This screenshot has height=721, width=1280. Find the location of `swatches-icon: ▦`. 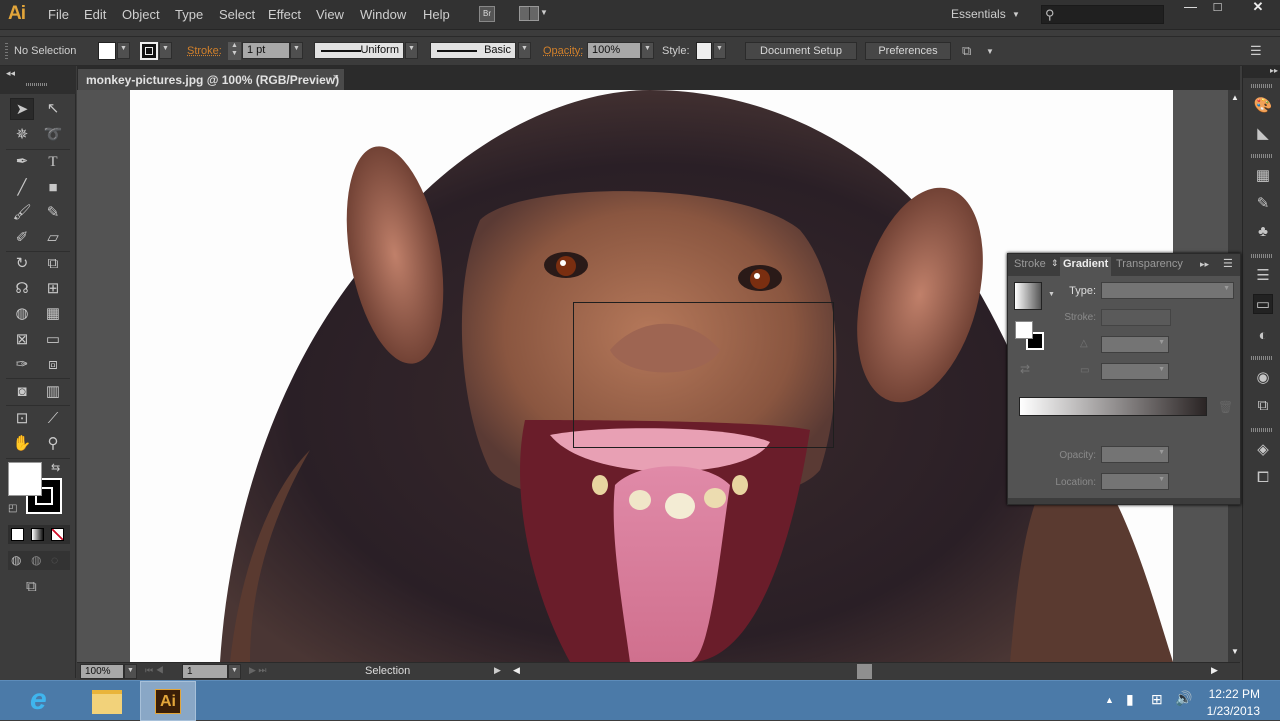

swatches-icon: ▦ is located at coordinates (1263, 176).